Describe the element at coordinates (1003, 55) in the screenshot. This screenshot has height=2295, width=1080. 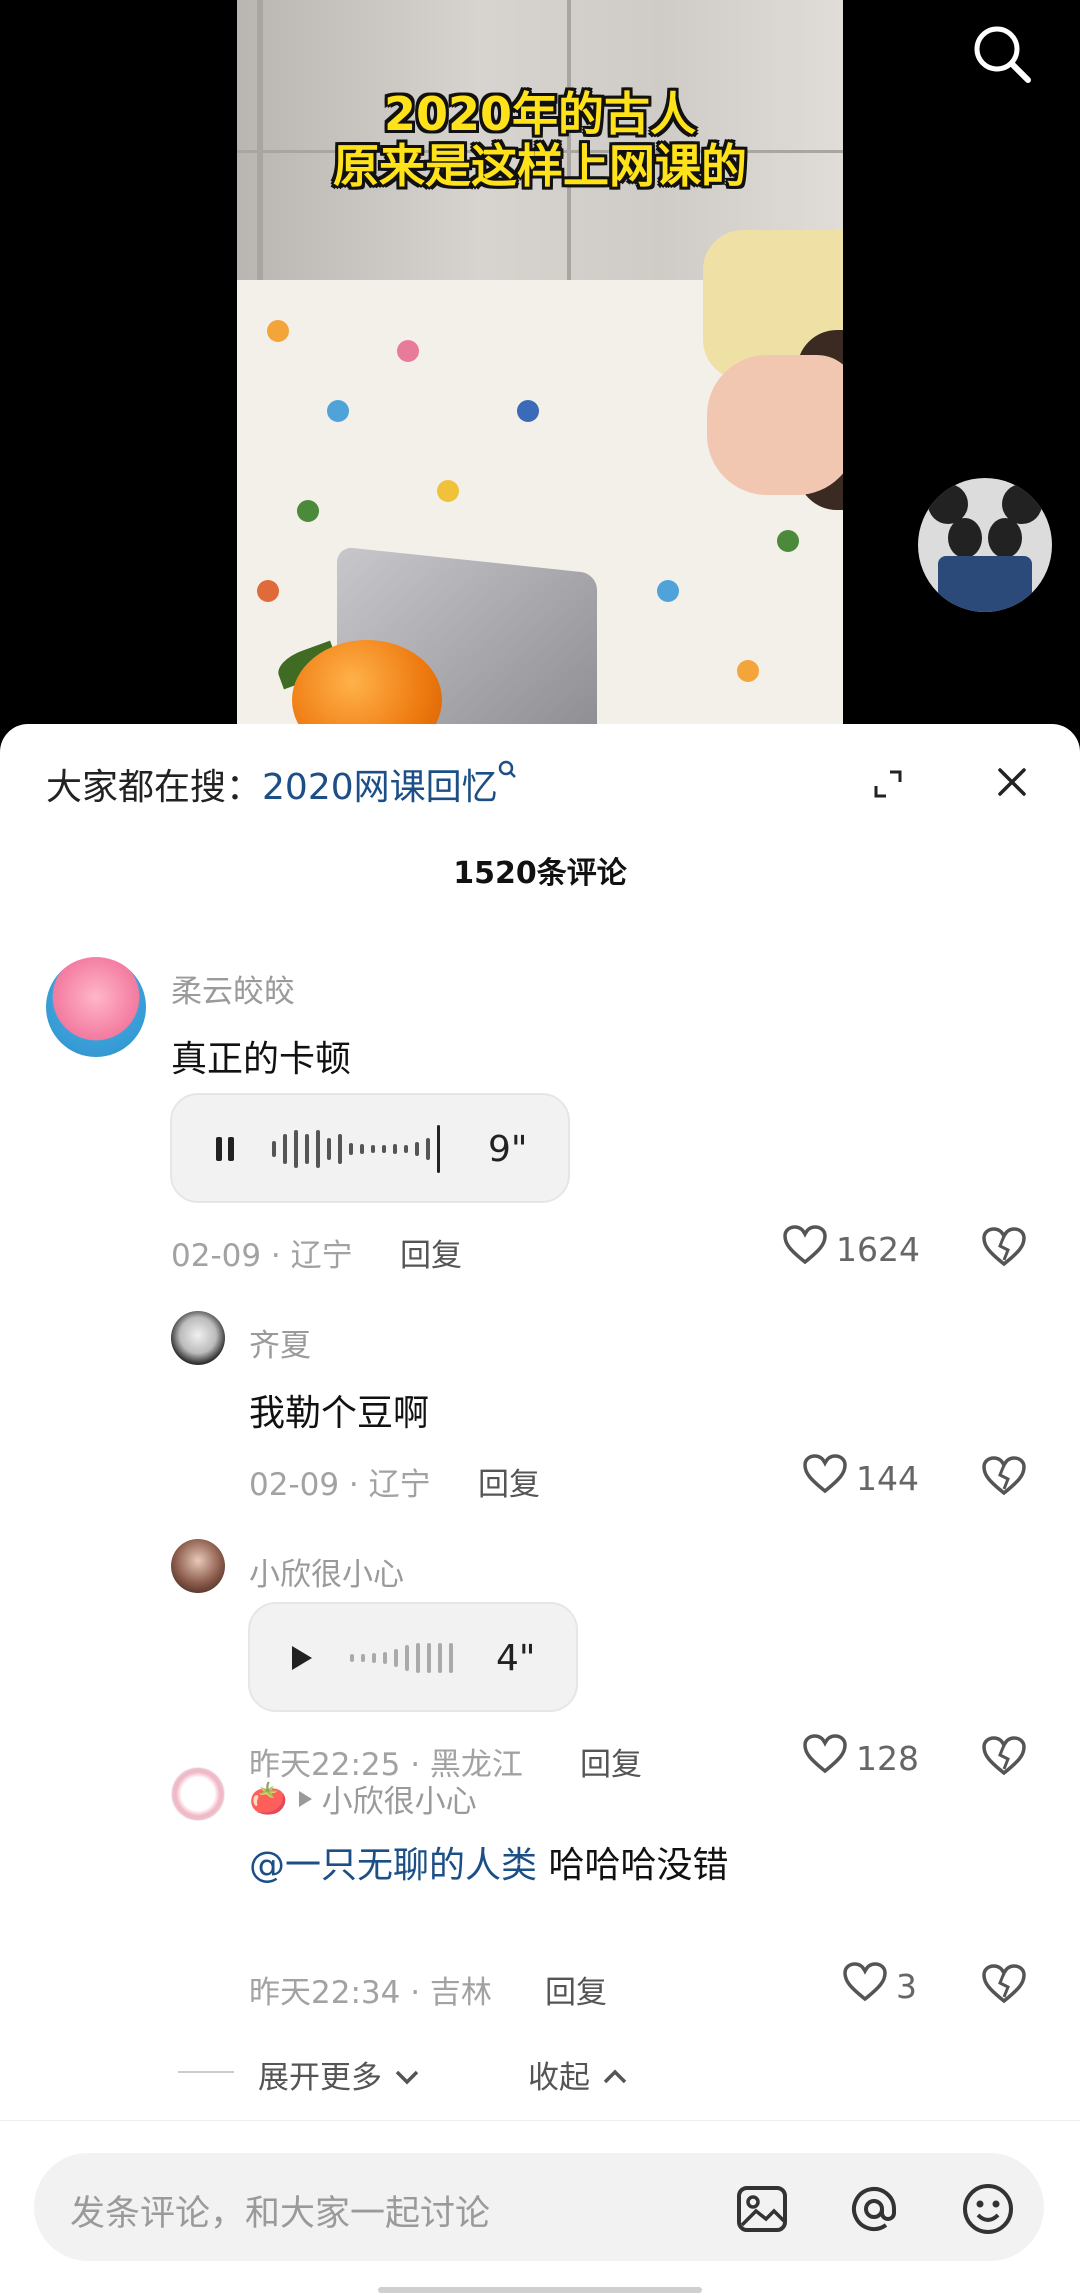
I see `search-icon` at that location.